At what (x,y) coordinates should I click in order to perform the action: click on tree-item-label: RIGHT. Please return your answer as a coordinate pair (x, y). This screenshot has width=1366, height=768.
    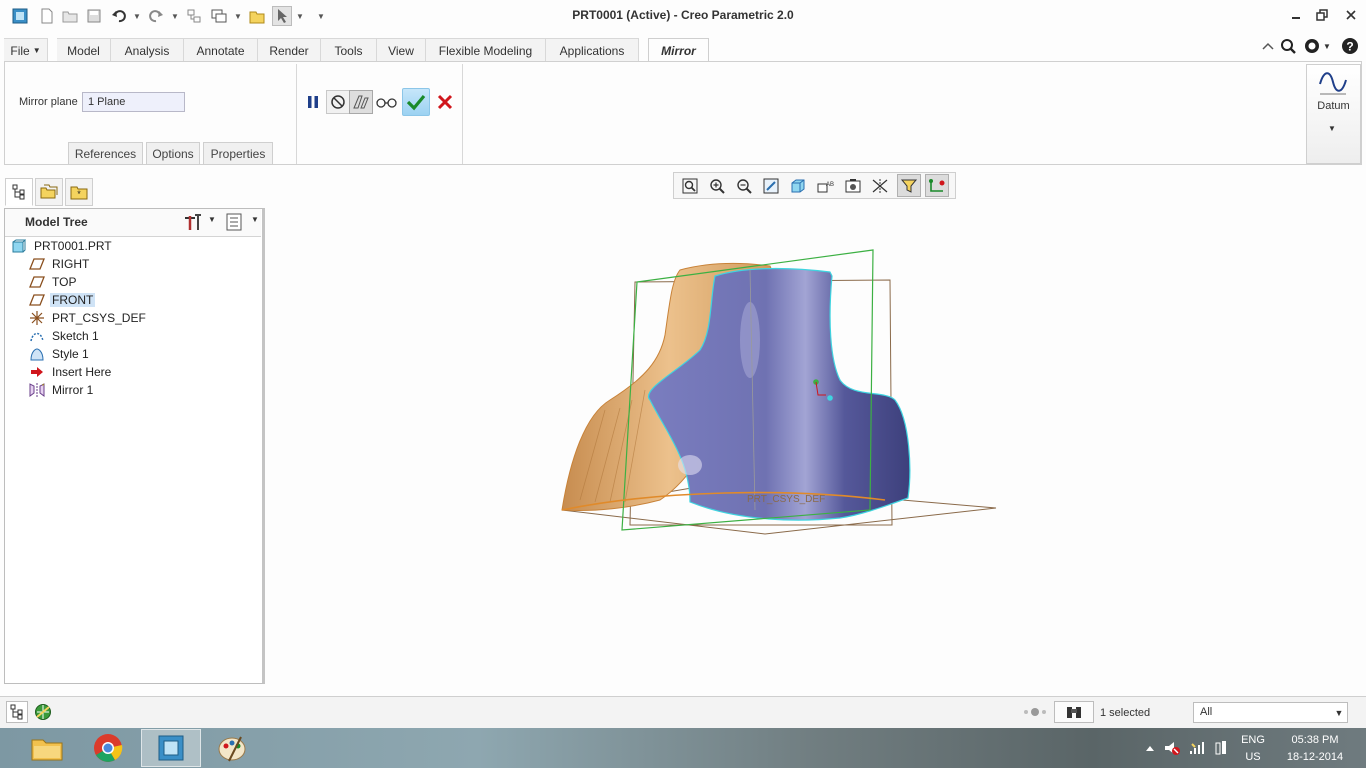
    Looking at the image, I should click on (71, 264).